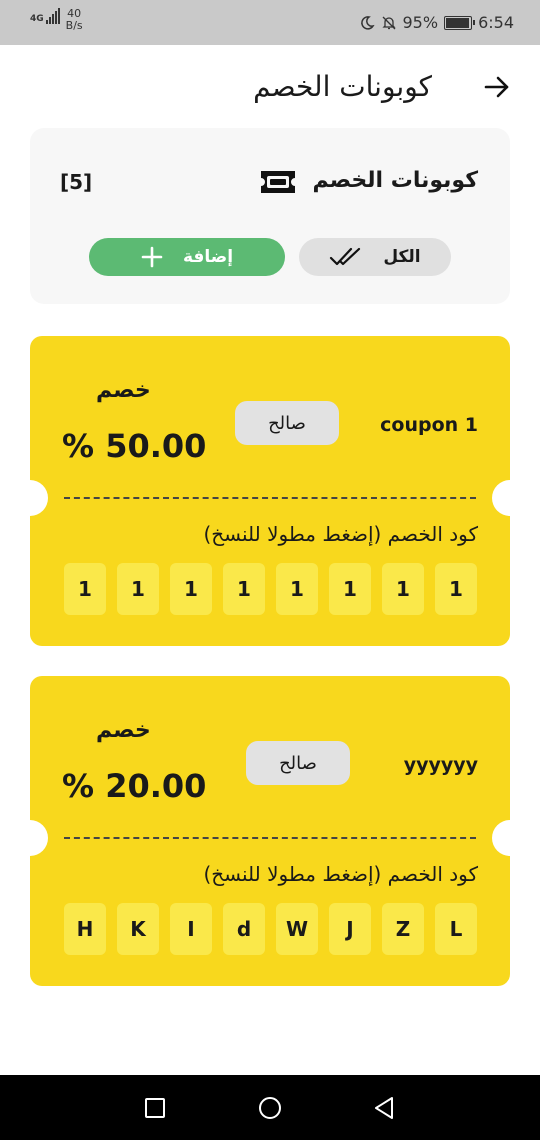 This screenshot has width=540, height=1140. I want to click on code-char: Z, so click(403, 929).